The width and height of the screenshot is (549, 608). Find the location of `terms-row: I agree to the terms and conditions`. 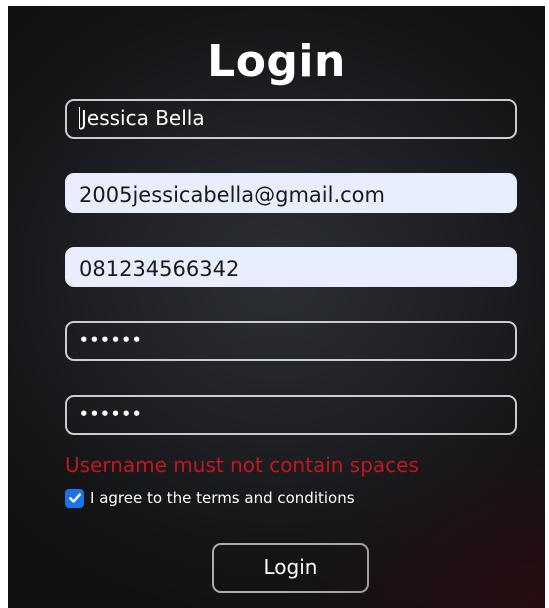

terms-row: I agree to the terms and conditions is located at coordinates (210, 498).